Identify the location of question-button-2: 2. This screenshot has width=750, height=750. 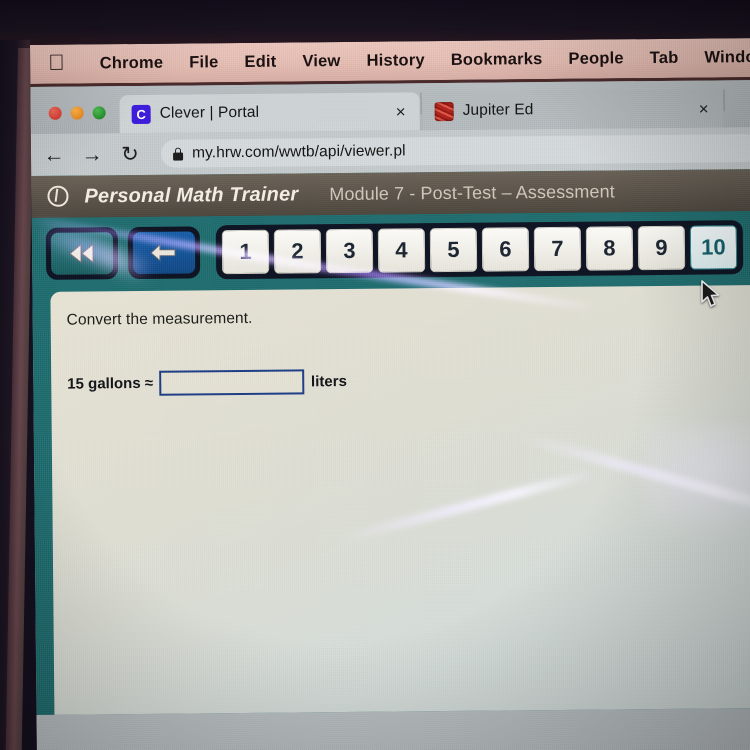
(297, 251).